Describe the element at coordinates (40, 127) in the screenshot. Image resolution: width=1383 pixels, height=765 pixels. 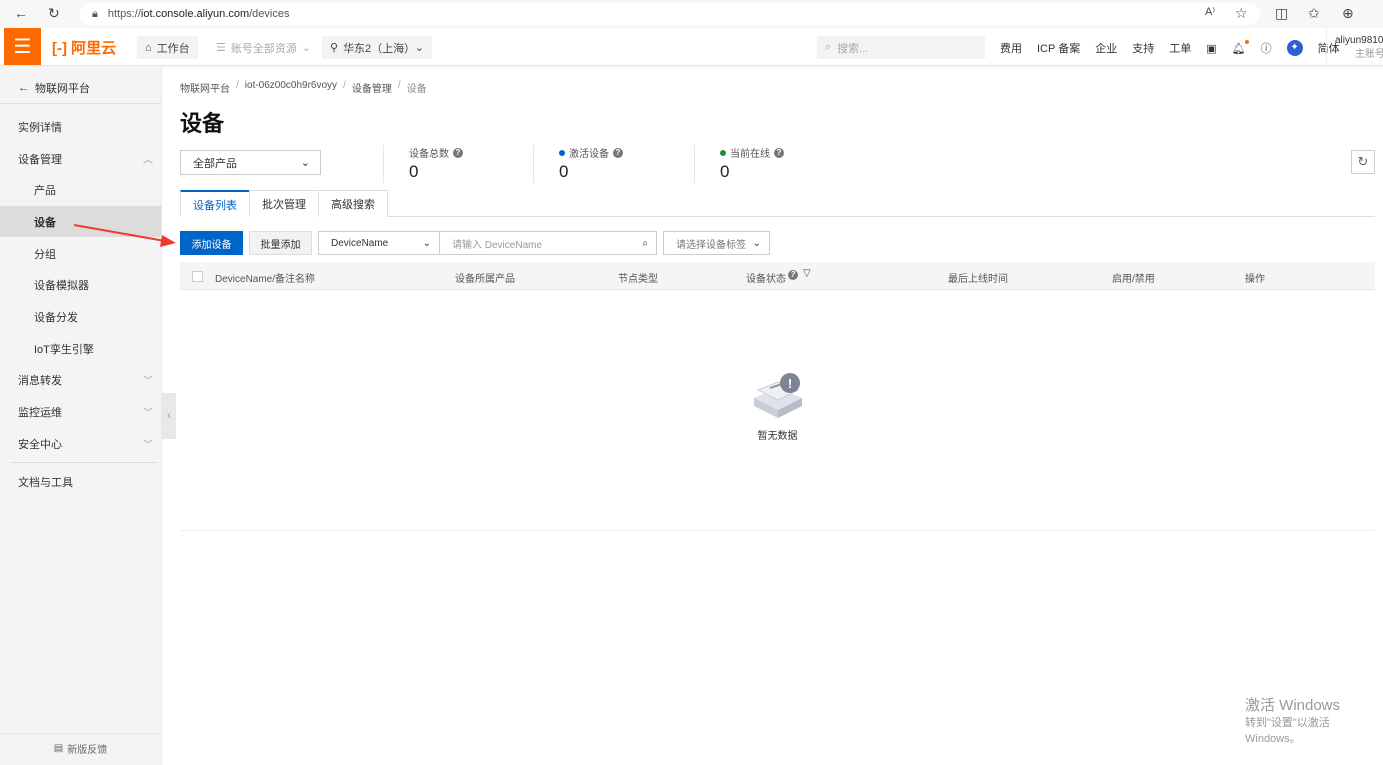
I see `sidebar-item-label: 实例详情` at that location.